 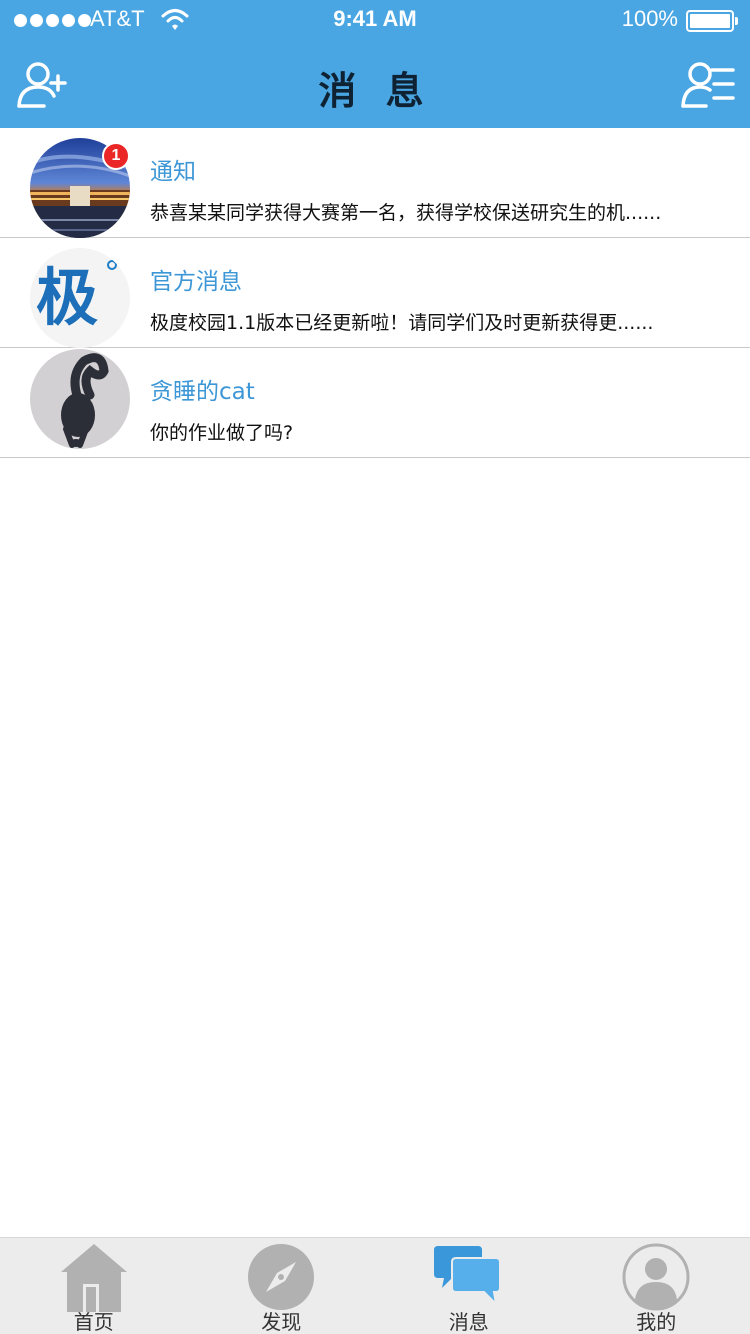 What do you see at coordinates (708, 84) in the screenshot?
I see `contacts-list-icon` at bounding box center [708, 84].